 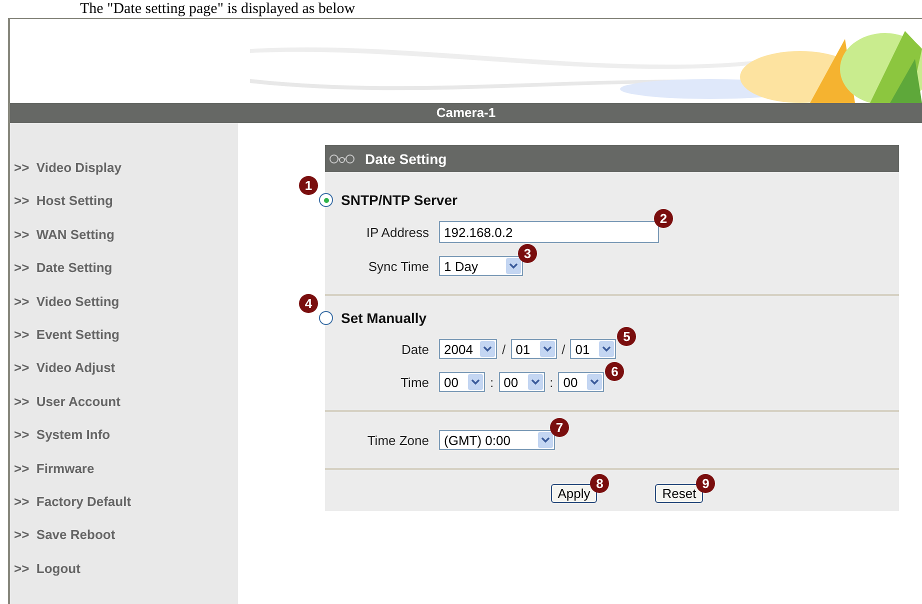 I want to click on callout-badge: 1, so click(x=308, y=185).